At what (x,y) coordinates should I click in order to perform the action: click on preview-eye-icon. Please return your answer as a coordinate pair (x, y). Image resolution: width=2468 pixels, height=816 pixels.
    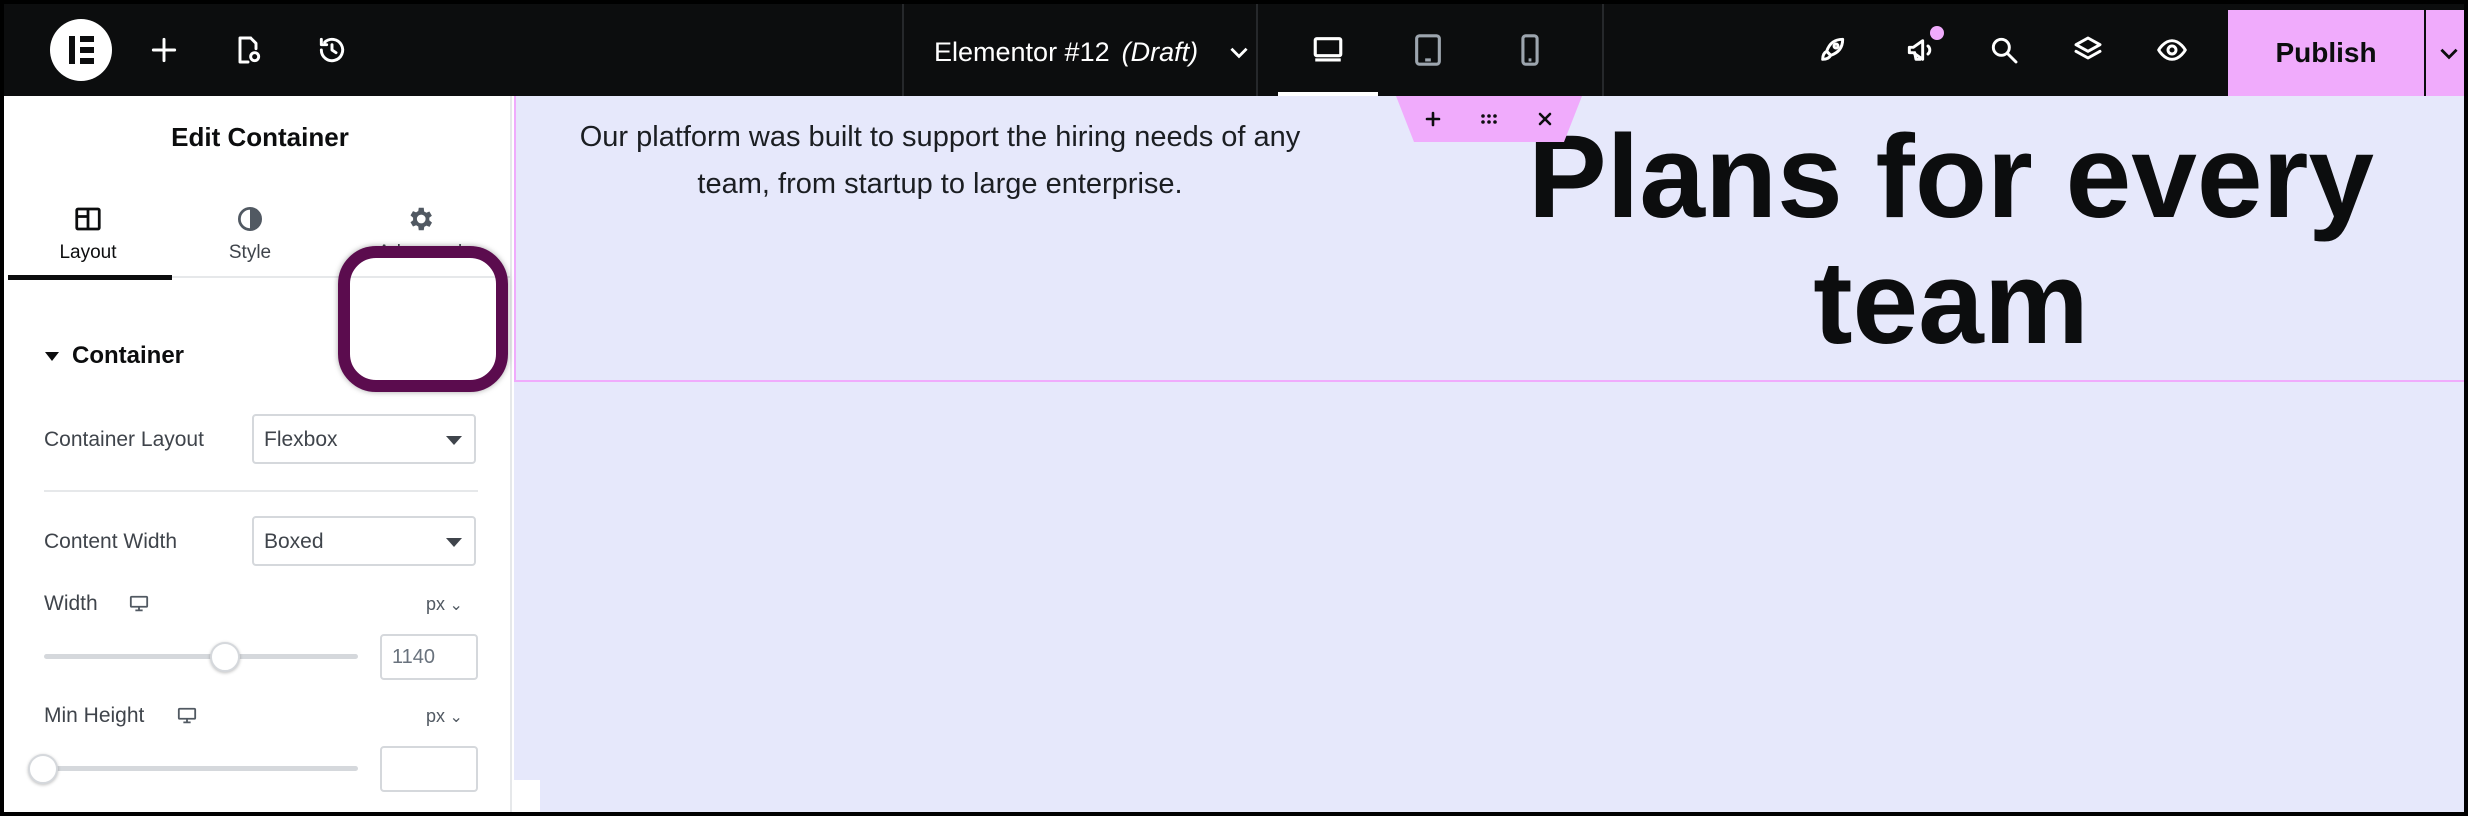
    Looking at the image, I should click on (2172, 50).